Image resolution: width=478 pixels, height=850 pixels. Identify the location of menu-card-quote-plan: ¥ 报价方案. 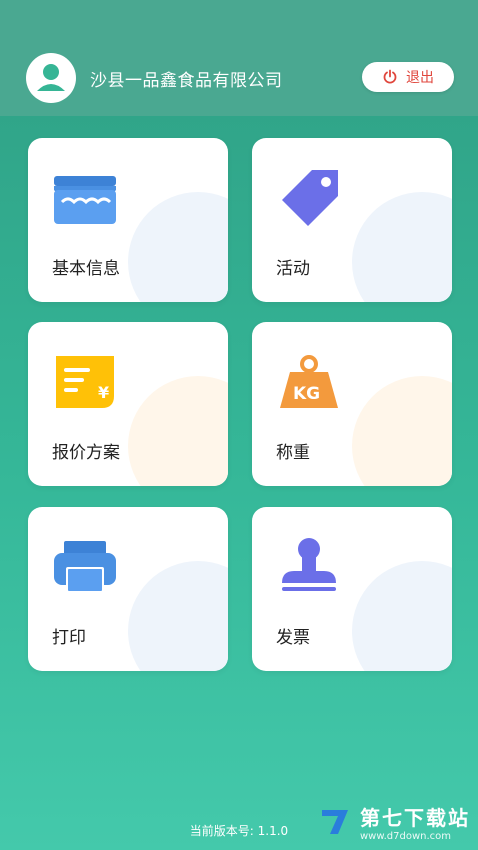
(128, 404).